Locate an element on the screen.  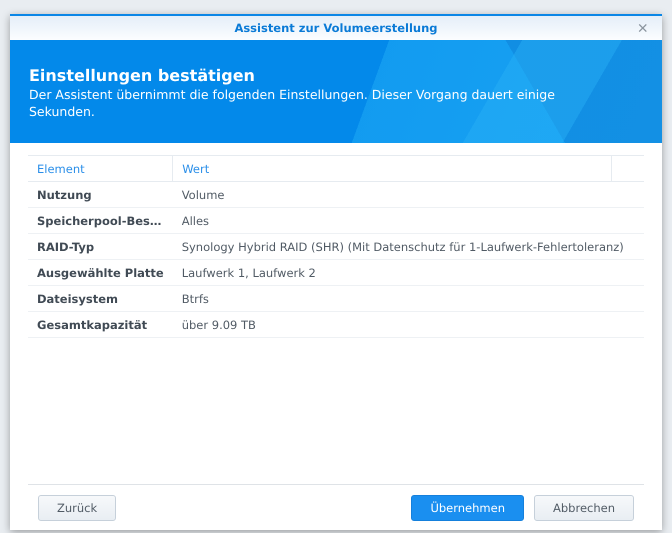
table-cell: RAID-Typ is located at coordinates (100, 247).